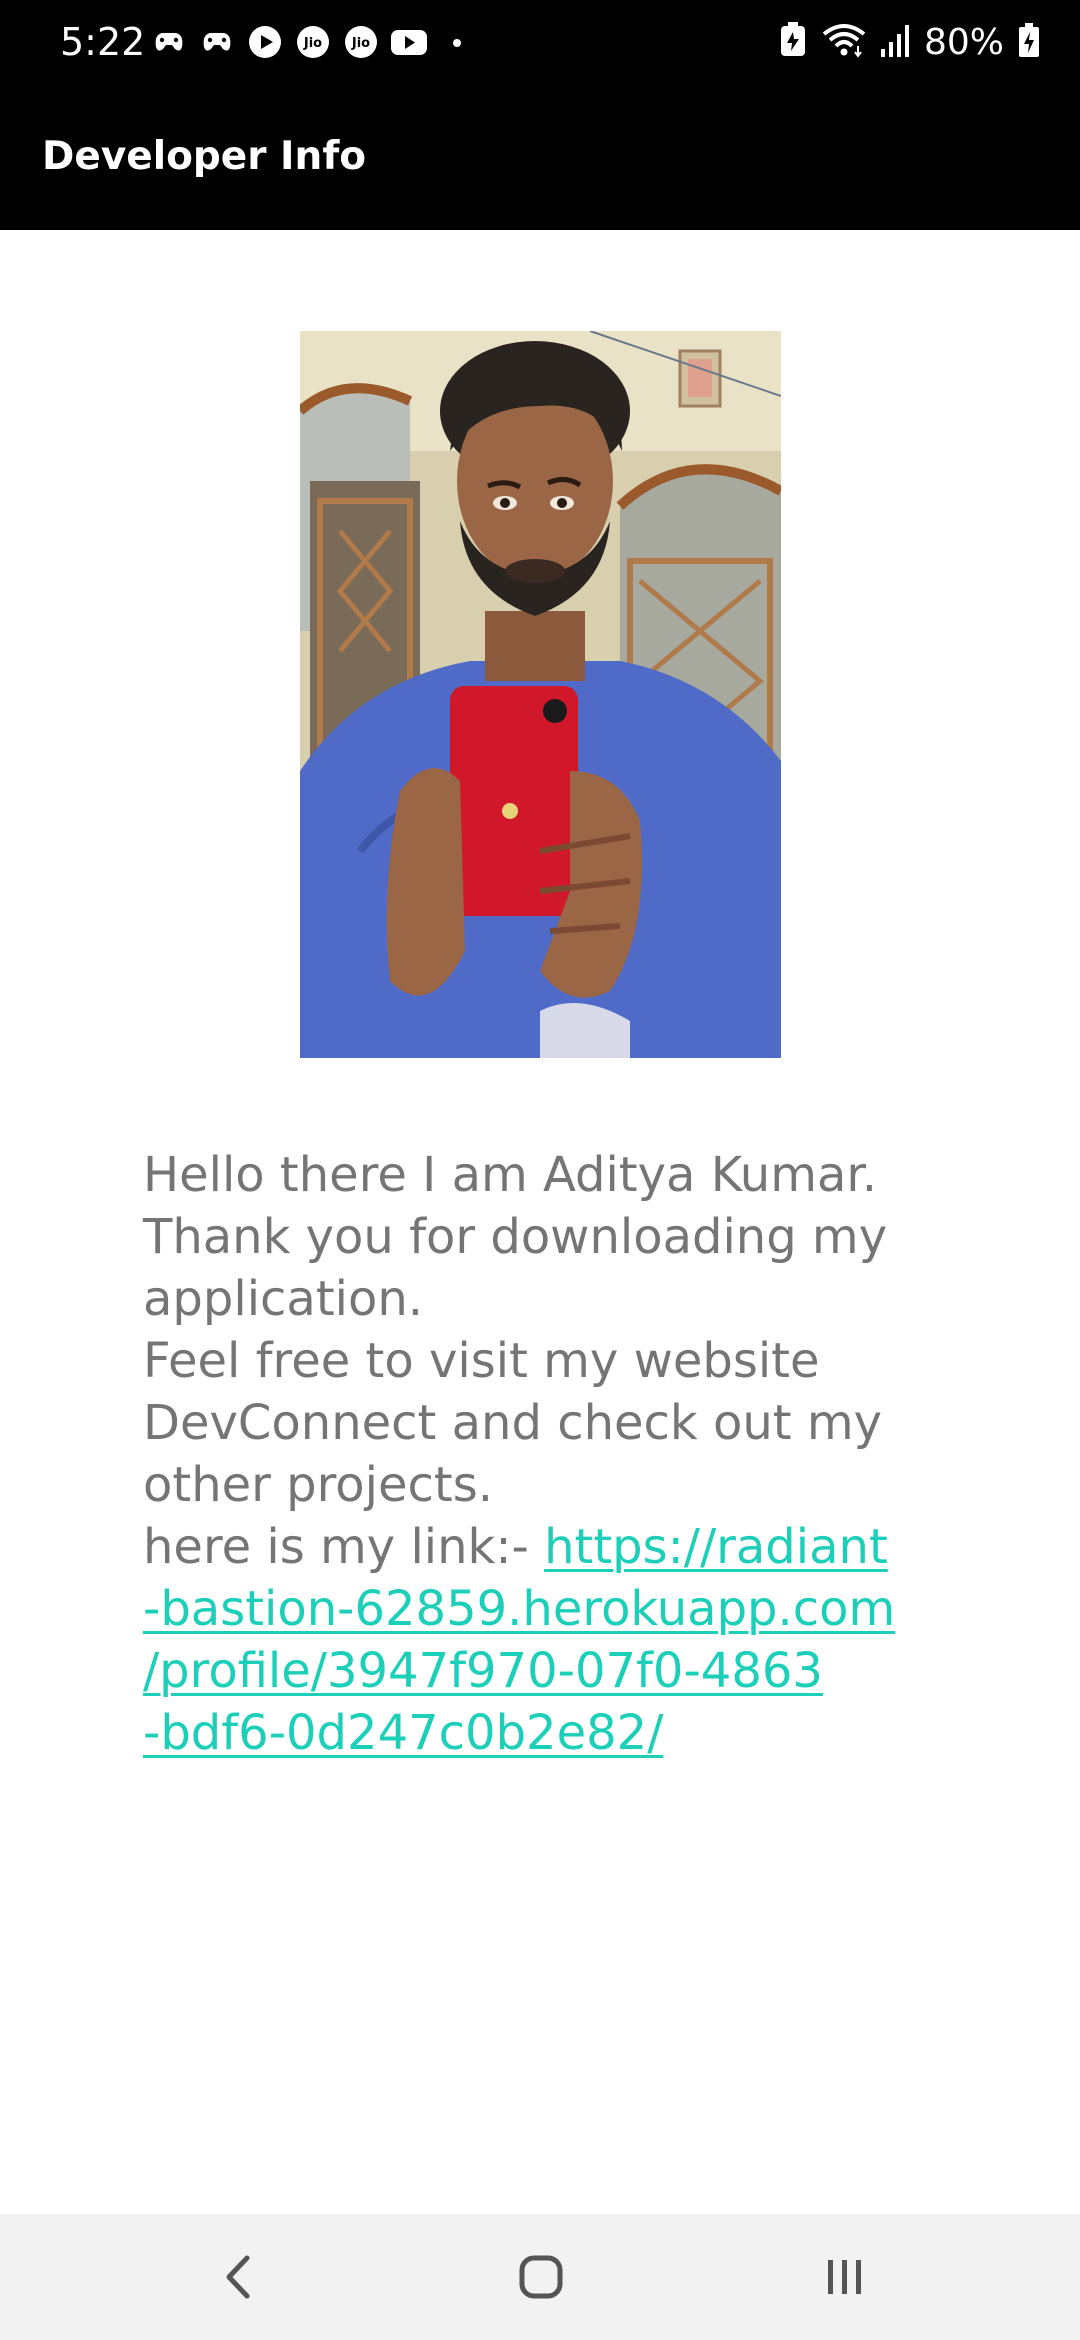 The image size is (1080, 2340). Describe the element at coordinates (515, 1237) in the screenshot. I see `info-line: Thank you for downloading my` at that location.